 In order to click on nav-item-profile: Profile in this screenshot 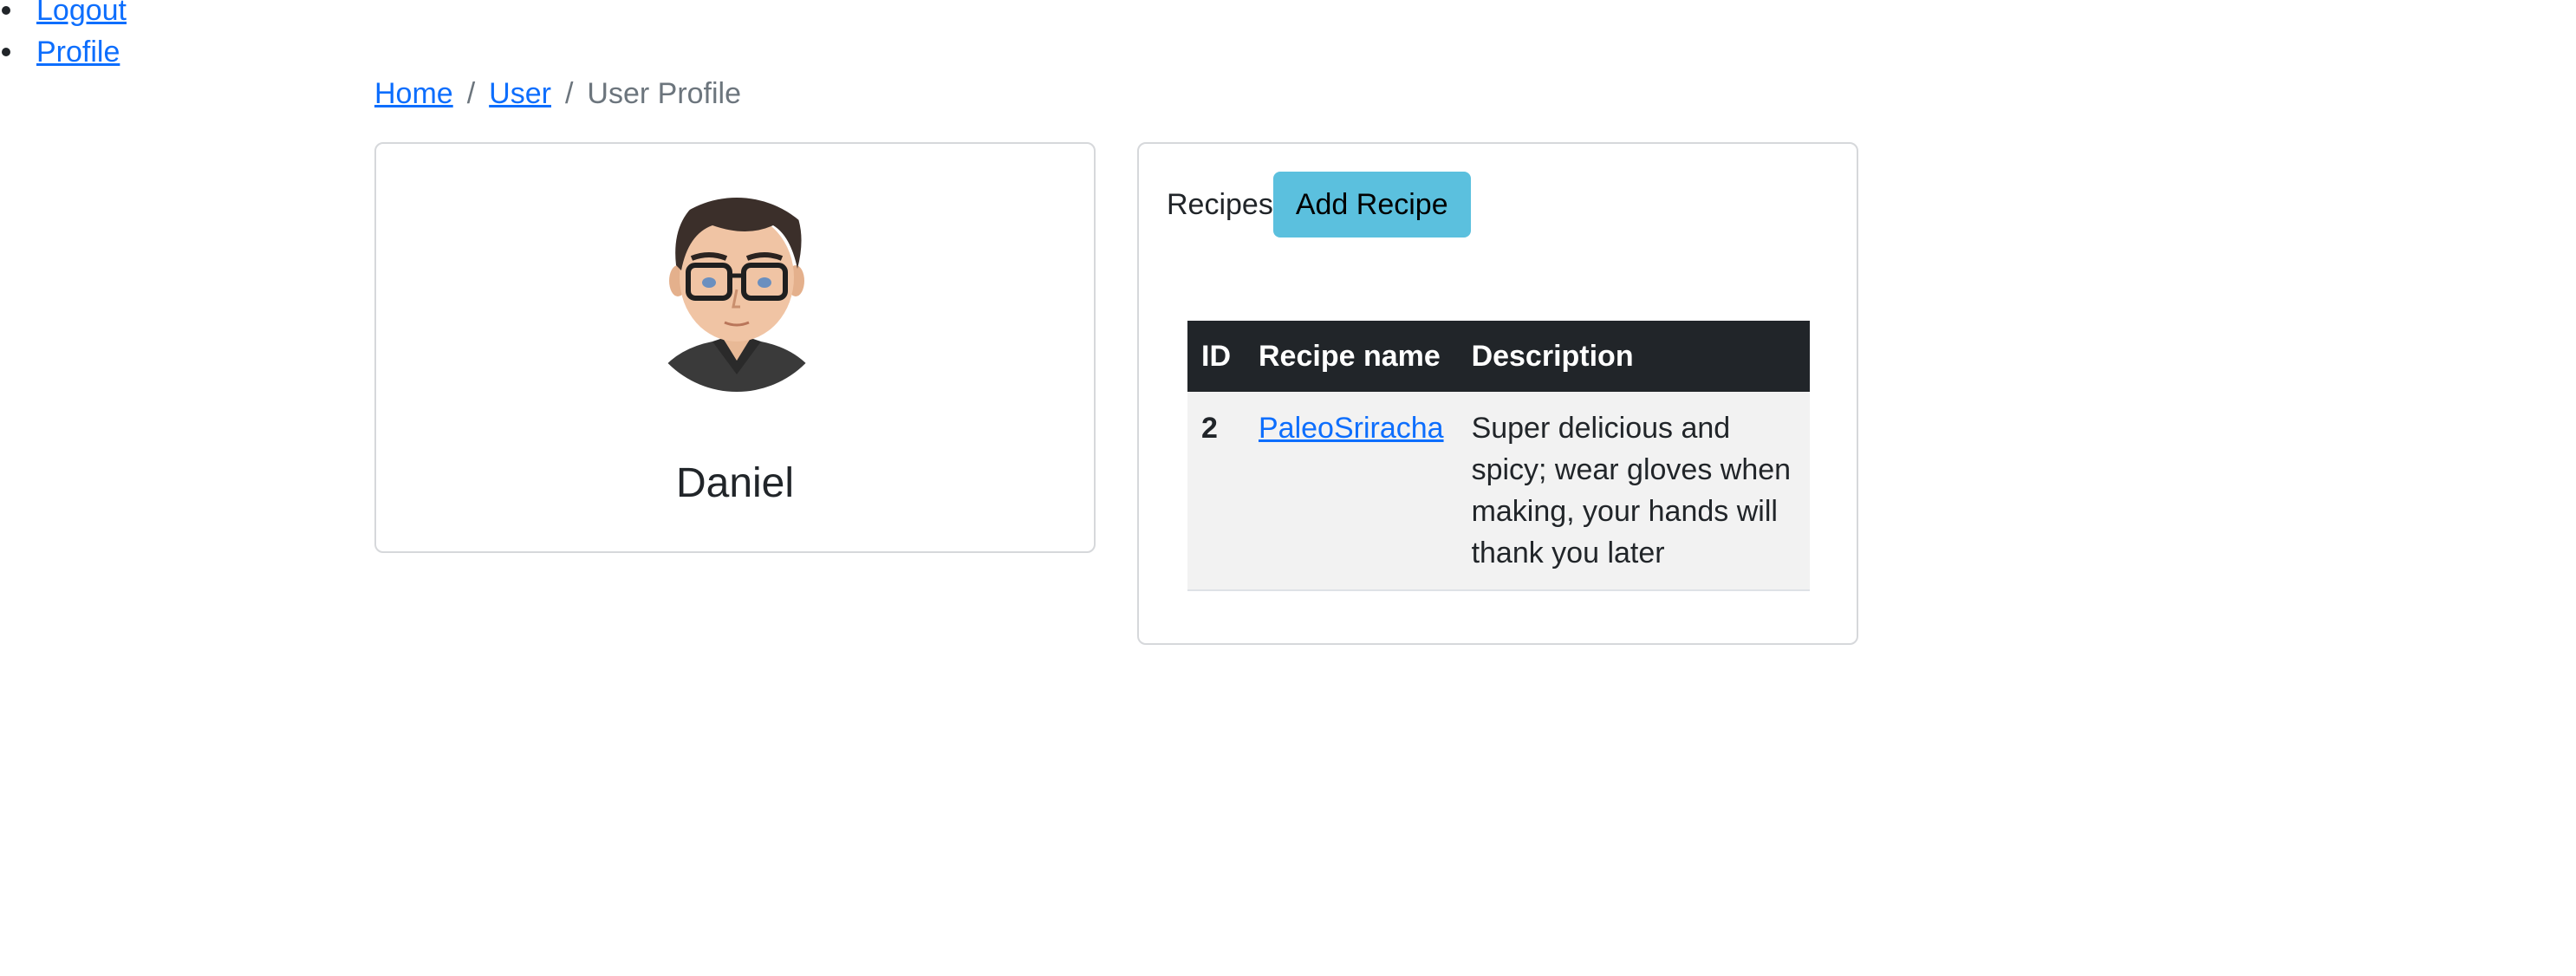, I will do `click(63, 52)`.